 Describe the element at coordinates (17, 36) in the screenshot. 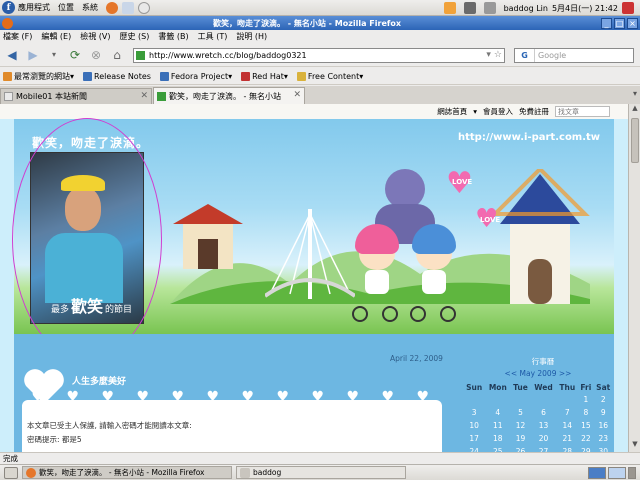

I see `menu-file: 檔案 (F)` at that location.